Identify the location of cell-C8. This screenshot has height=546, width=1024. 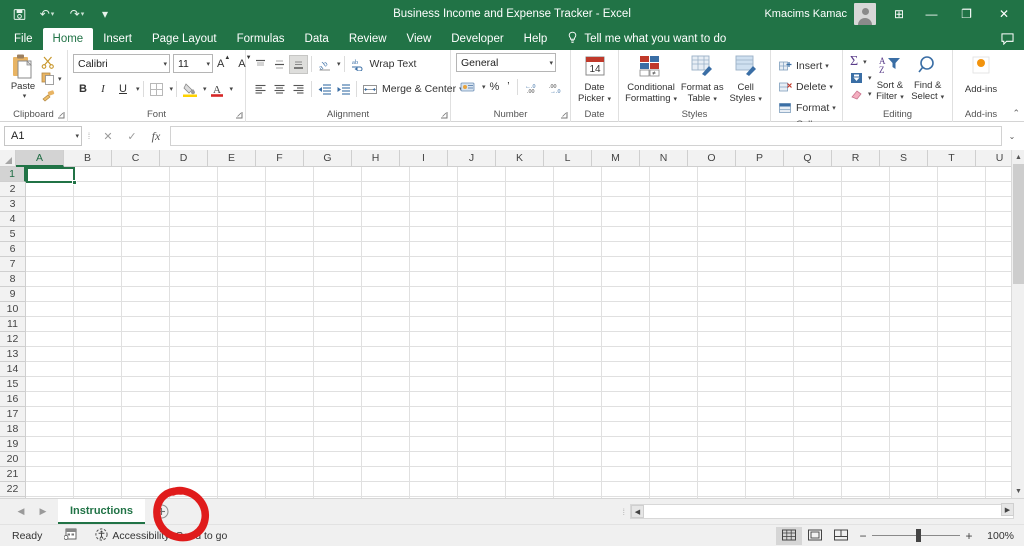
(146, 279).